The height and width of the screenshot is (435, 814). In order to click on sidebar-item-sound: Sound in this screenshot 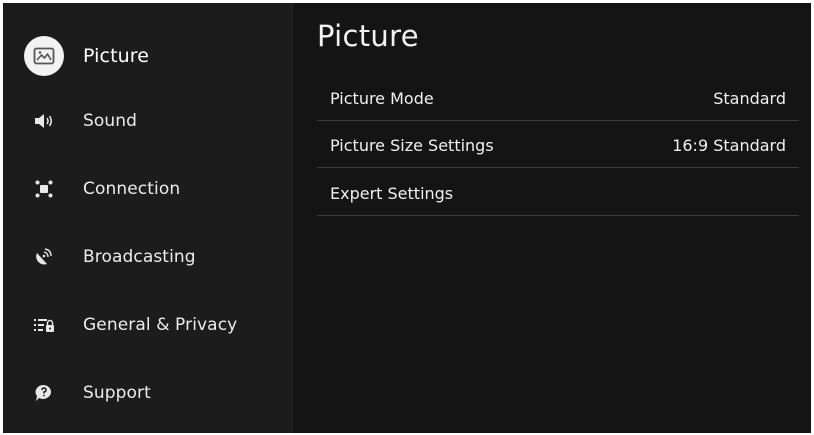, I will do `click(147, 121)`.